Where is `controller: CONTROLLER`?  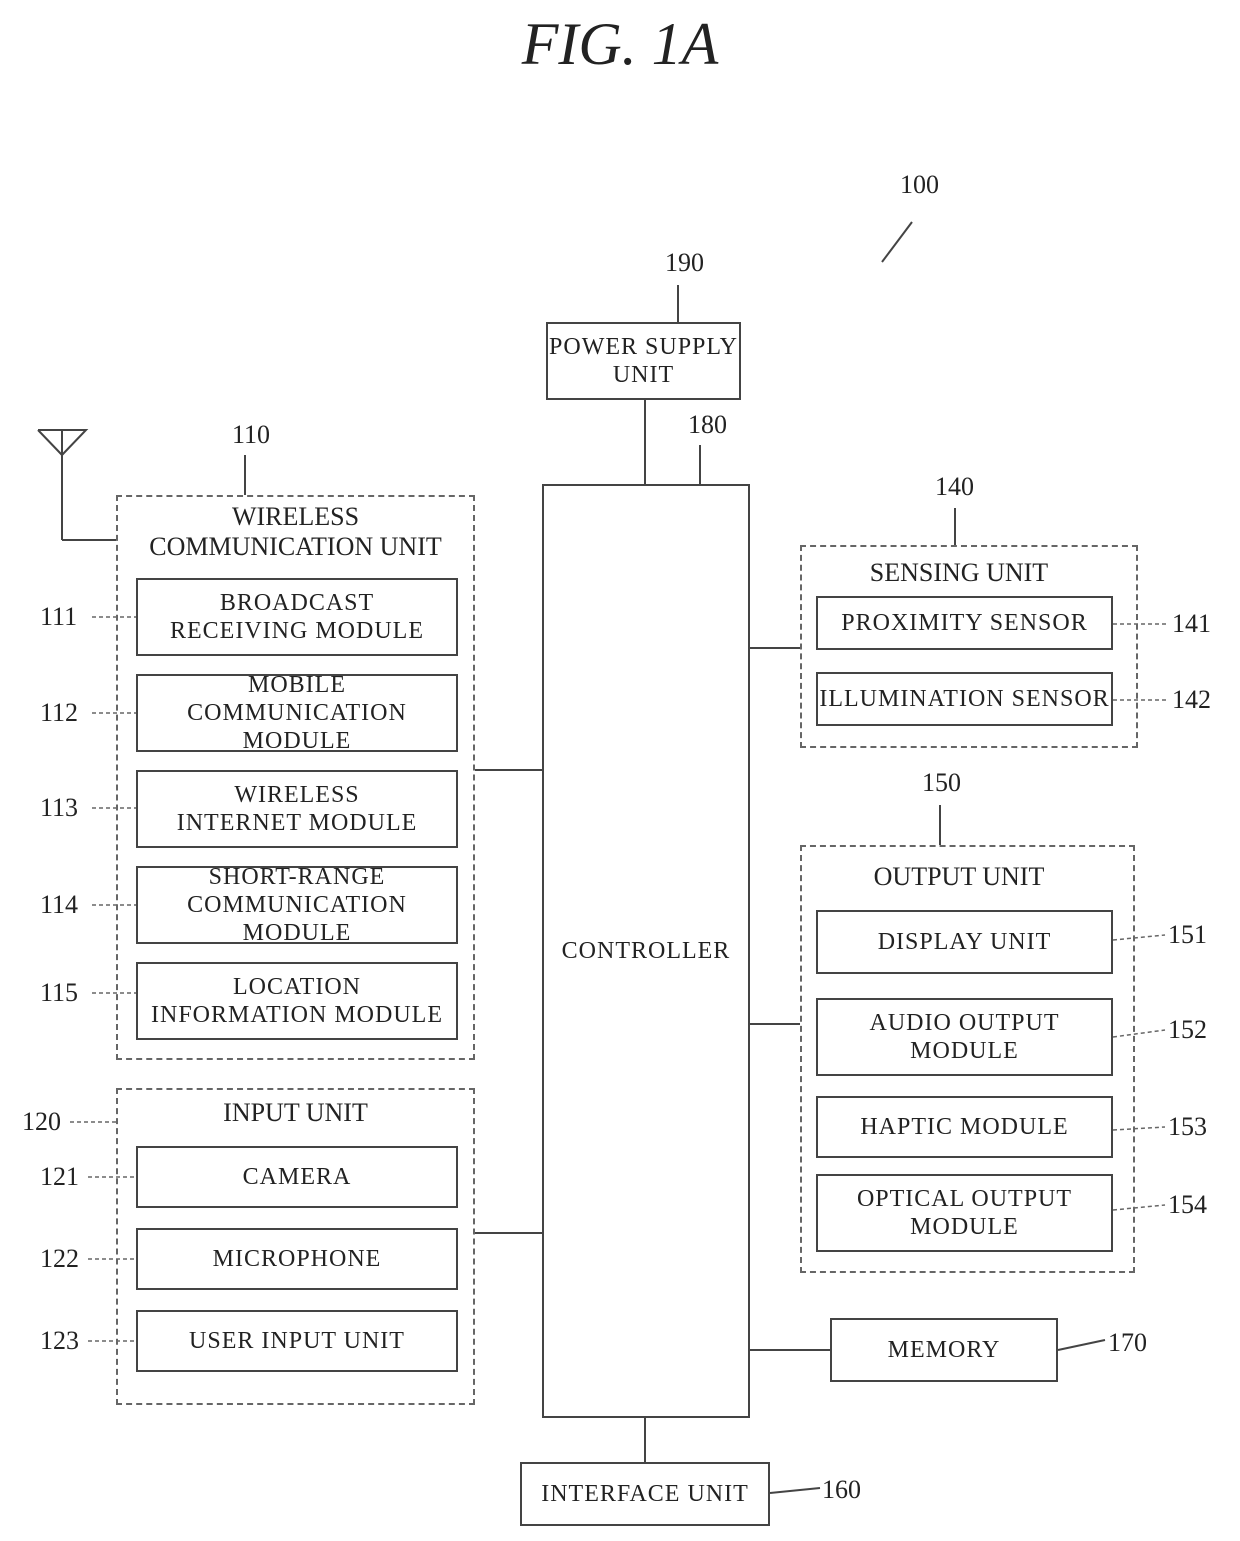 controller: CONTROLLER is located at coordinates (646, 951).